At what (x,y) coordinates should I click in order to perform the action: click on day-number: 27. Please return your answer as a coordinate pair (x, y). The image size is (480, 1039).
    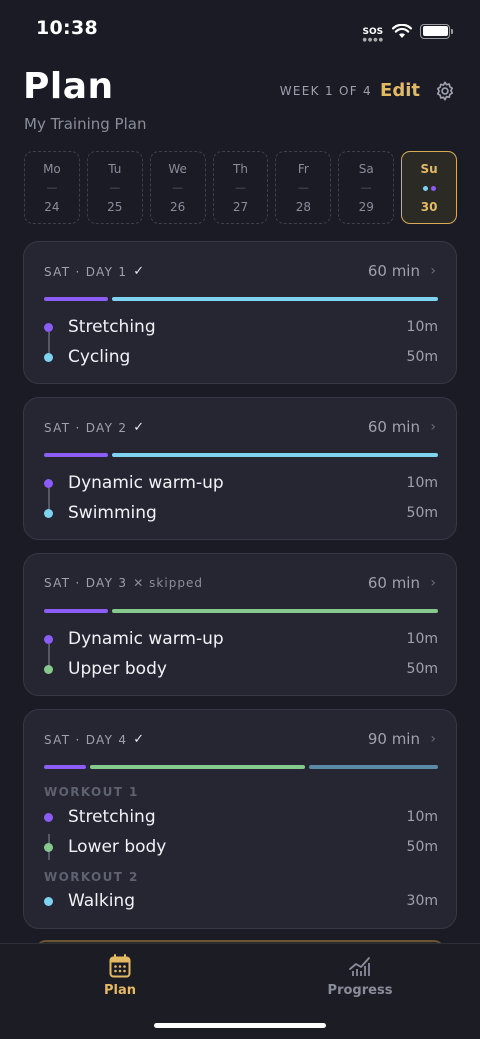
    Looking at the image, I should click on (240, 207).